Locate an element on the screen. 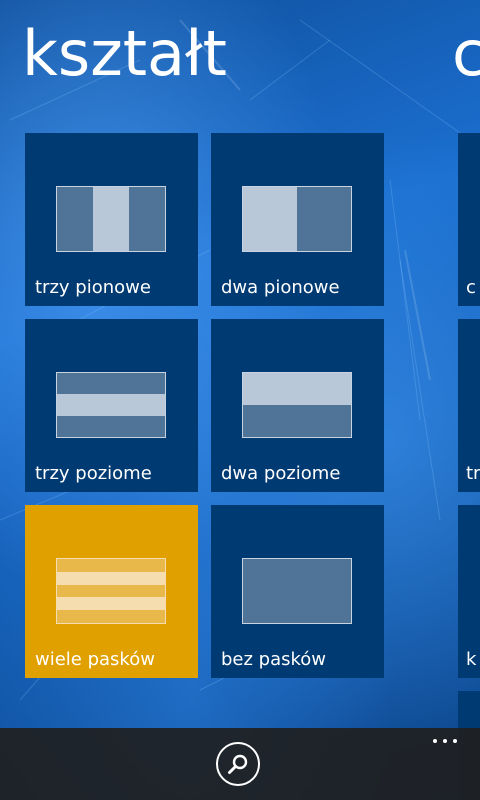 The height and width of the screenshot is (800, 480). preview-many-stripes is located at coordinates (111, 591).